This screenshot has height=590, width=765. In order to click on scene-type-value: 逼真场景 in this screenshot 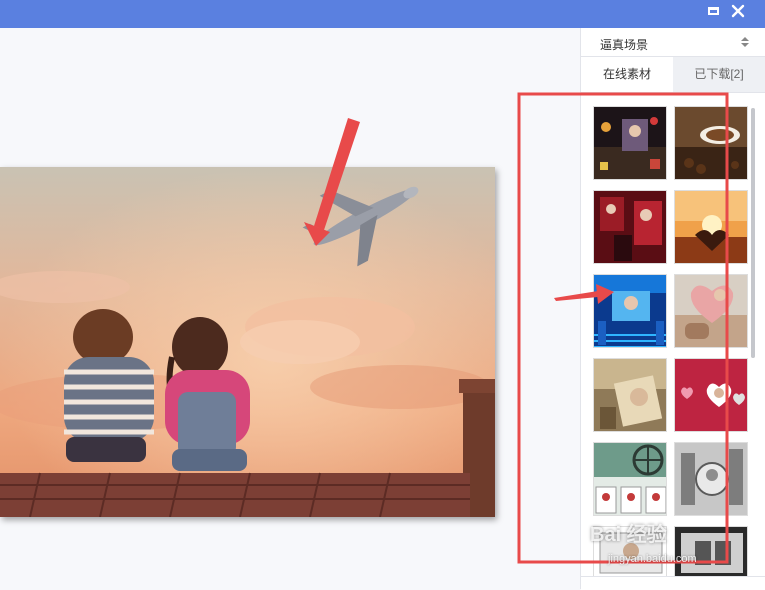, I will do `click(624, 45)`.